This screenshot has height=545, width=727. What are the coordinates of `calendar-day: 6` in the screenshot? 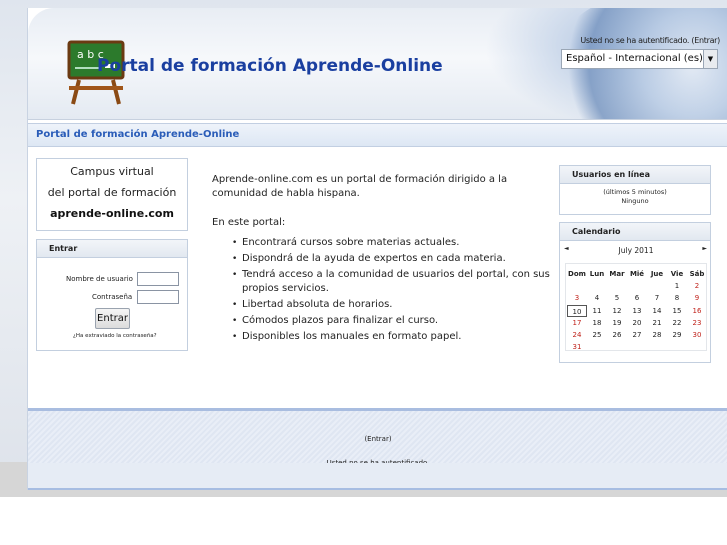 It's located at (637, 298).